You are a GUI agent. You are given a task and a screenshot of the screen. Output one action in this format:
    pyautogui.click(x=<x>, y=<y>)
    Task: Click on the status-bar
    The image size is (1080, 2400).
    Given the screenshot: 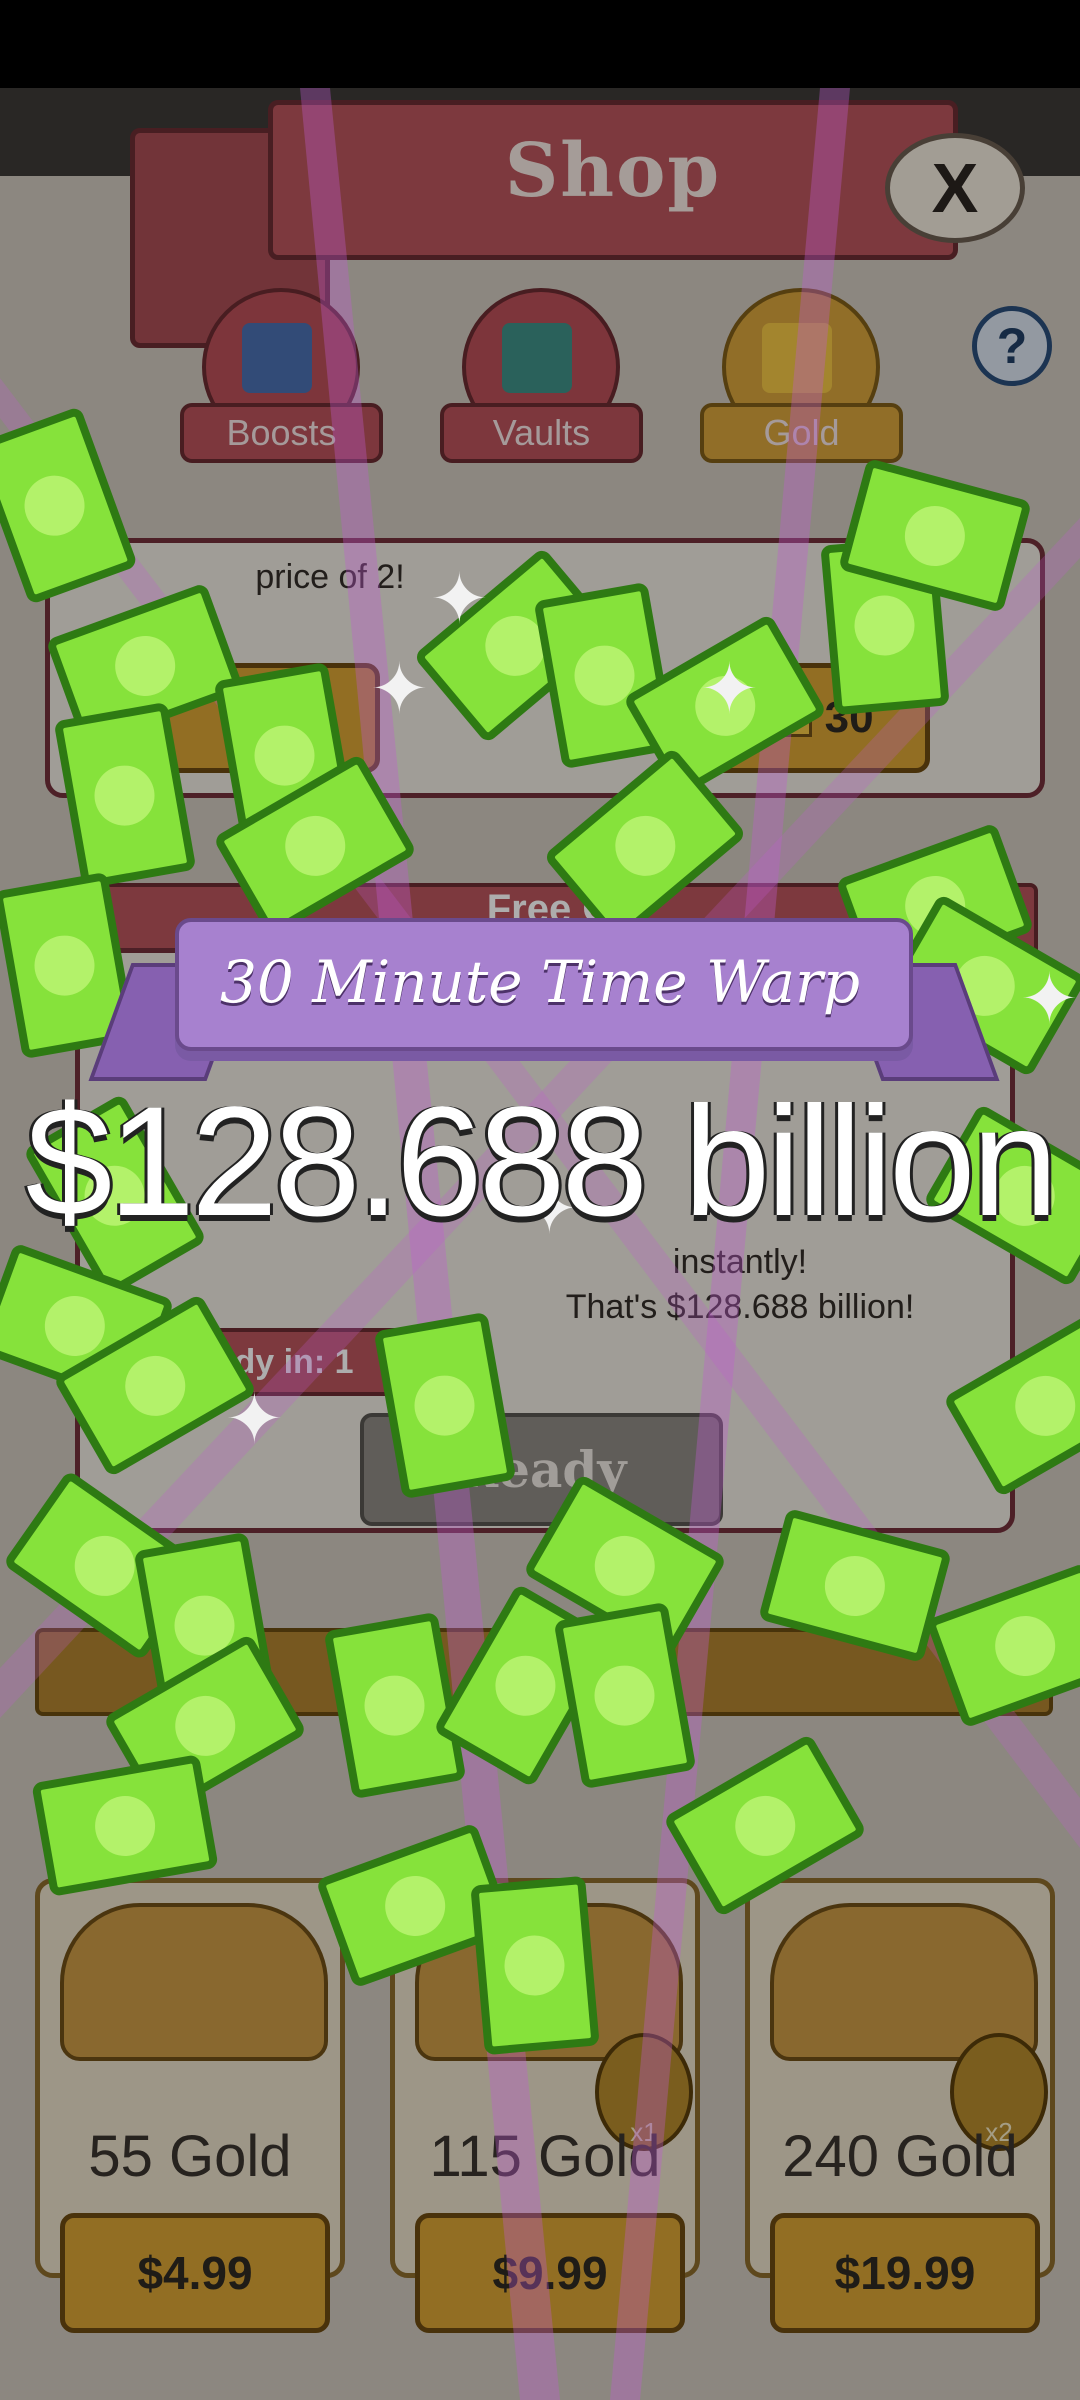 What is the action you would take?
    pyautogui.click(x=540, y=44)
    